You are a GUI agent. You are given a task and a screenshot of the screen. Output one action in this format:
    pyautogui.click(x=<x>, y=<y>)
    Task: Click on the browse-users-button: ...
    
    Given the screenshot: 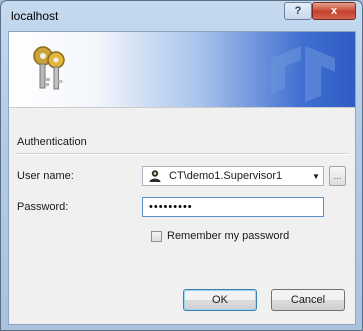 What is the action you would take?
    pyautogui.click(x=337, y=176)
    